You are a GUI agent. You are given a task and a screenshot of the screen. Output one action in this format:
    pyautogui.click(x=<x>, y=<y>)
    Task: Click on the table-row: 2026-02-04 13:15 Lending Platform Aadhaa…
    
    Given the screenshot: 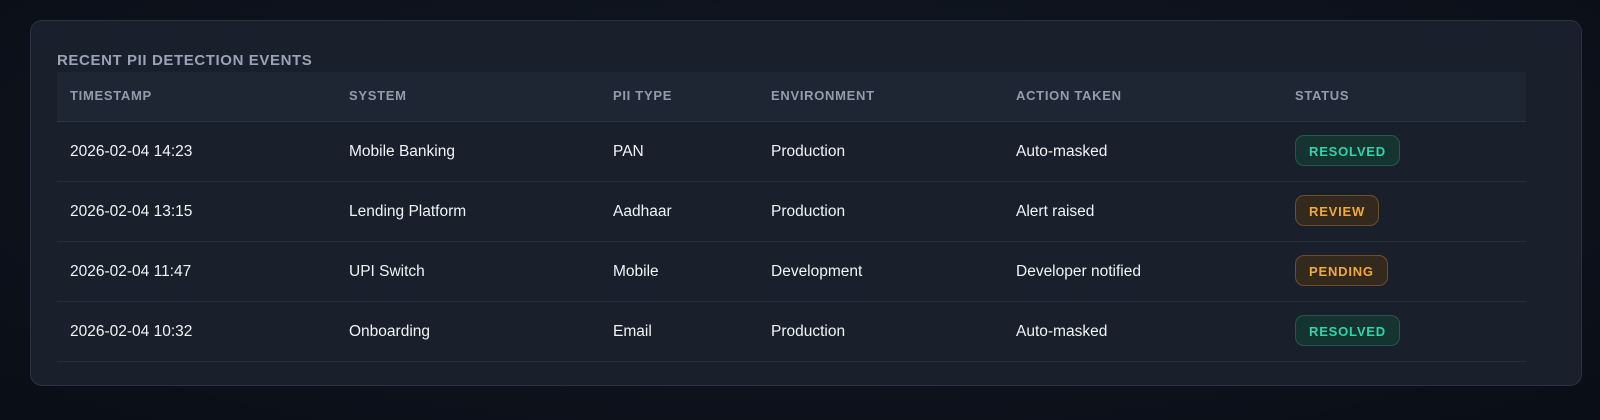 What is the action you would take?
    pyautogui.click(x=791, y=212)
    